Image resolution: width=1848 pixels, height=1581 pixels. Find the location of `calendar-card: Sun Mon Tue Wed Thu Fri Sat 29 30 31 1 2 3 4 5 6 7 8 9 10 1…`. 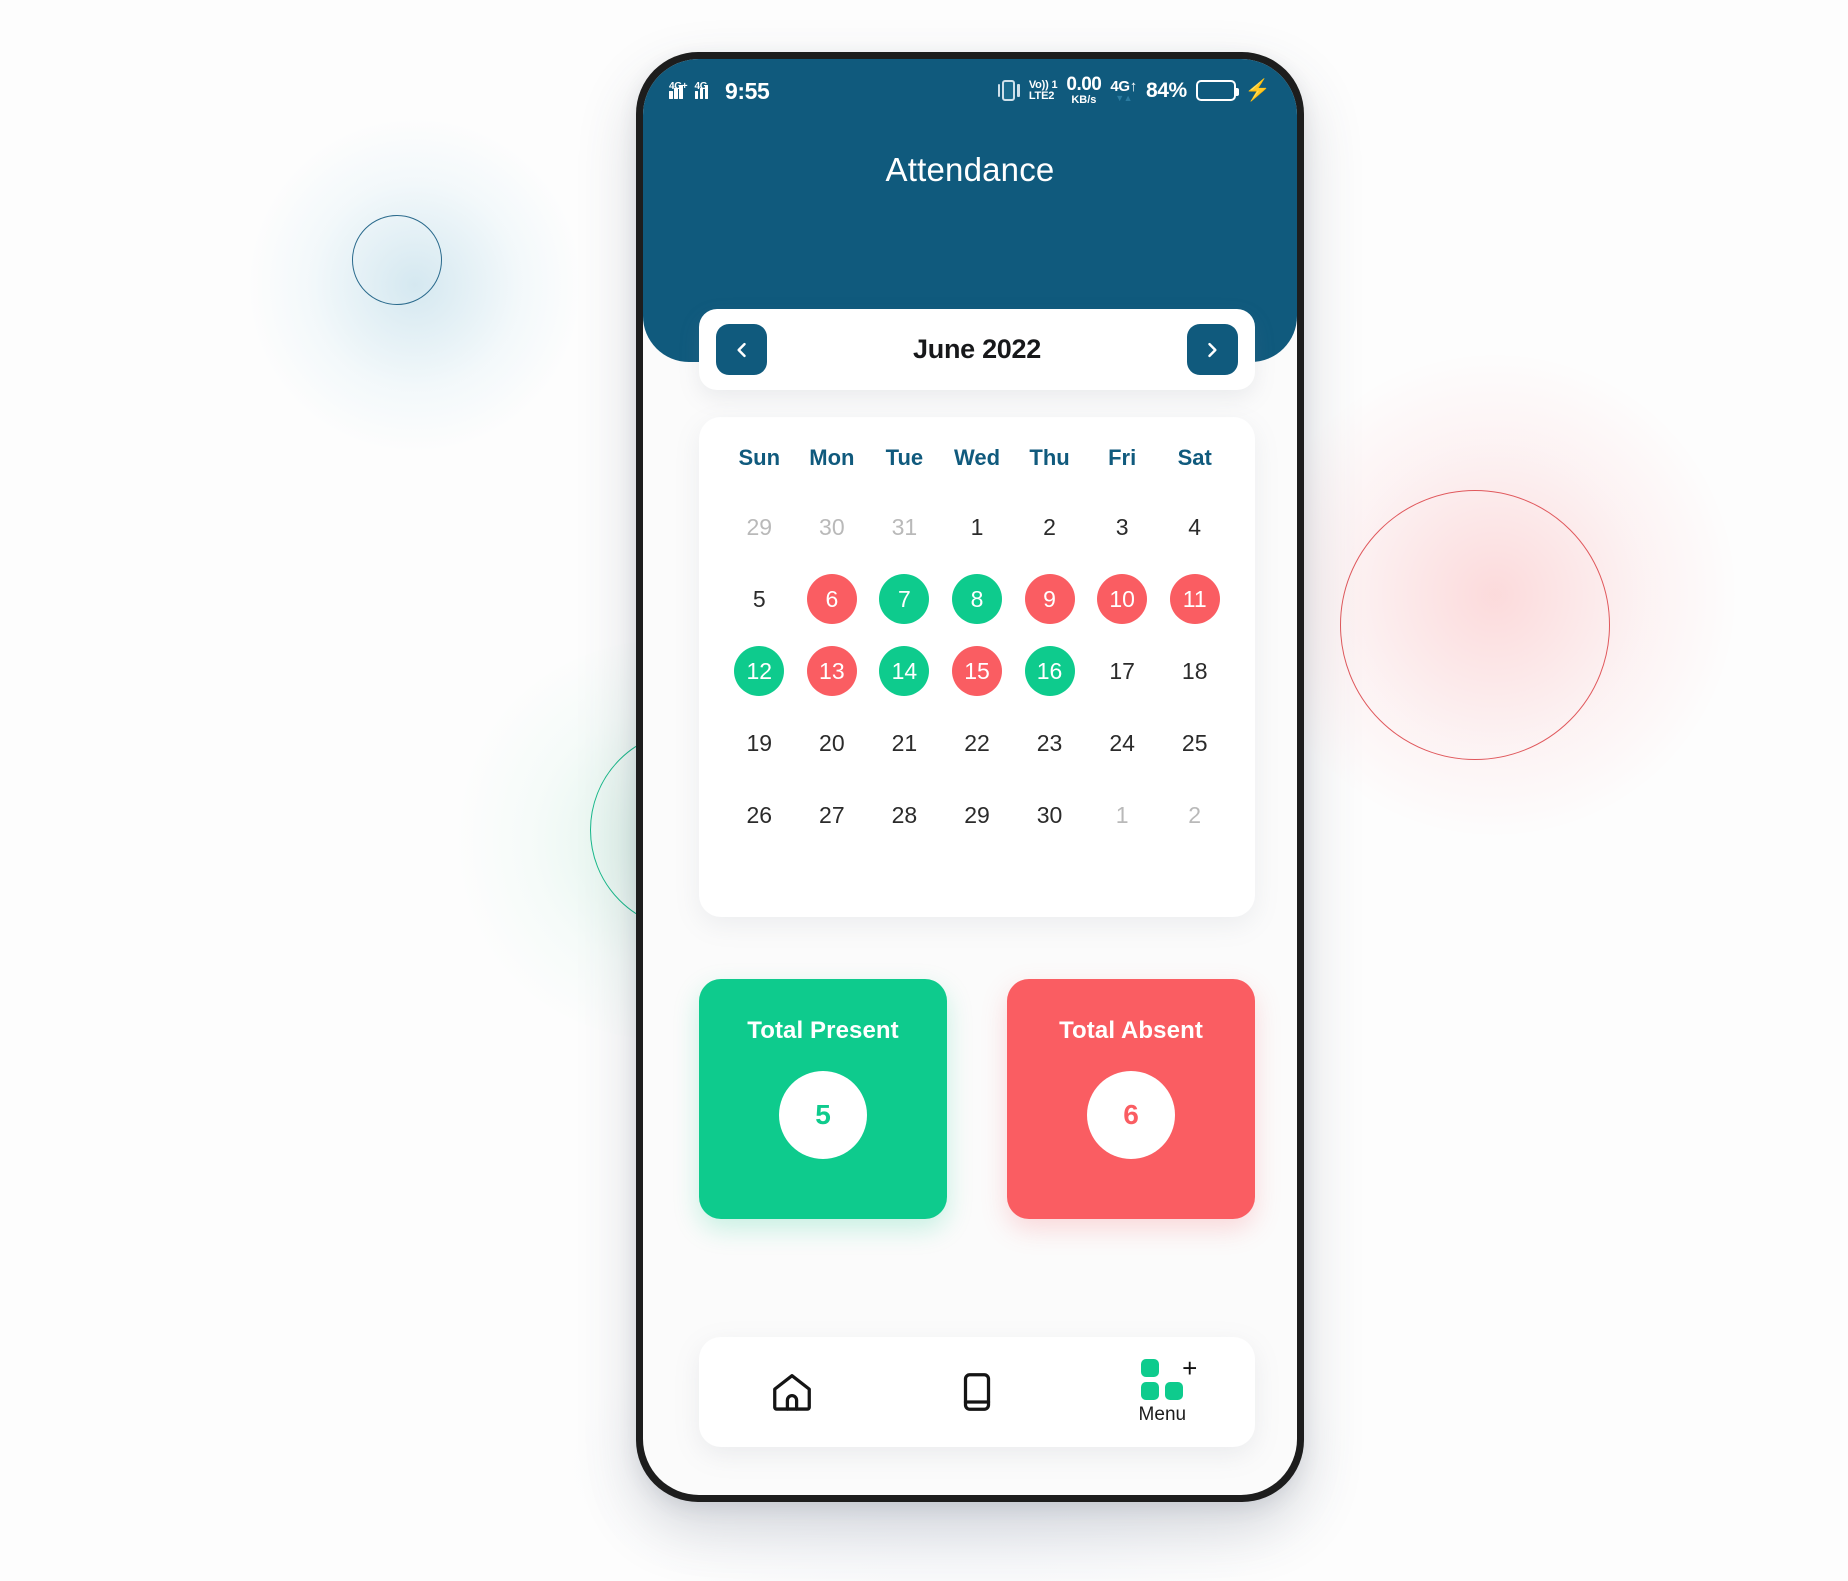

calendar-card: Sun Mon Tue Wed Thu Fri Sat 29 30 31 1 2 3 4 5 6 7 8 9 10 1… is located at coordinates (977, 667).